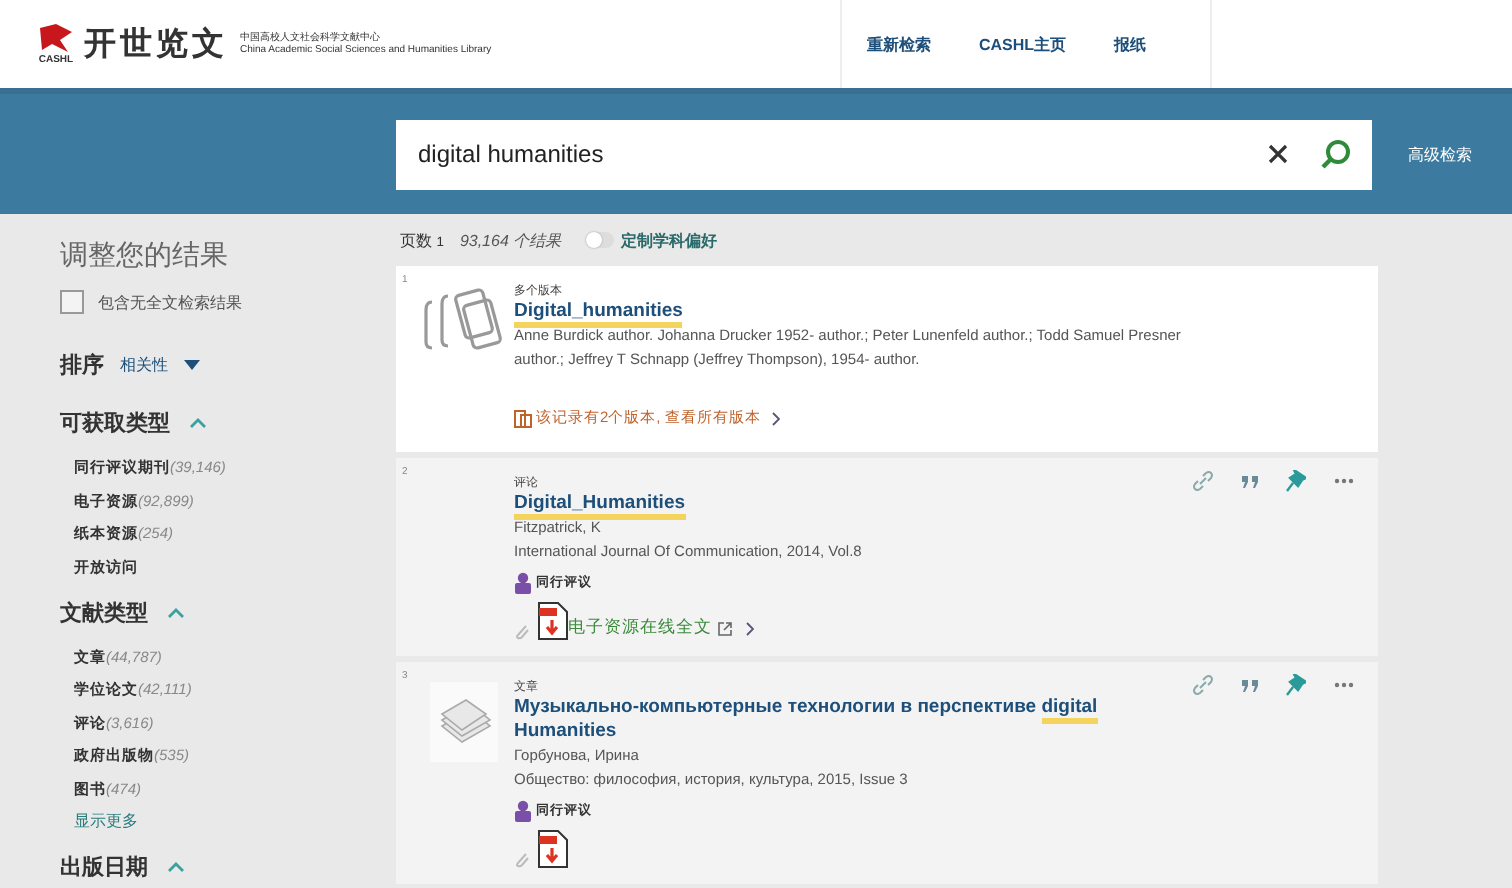  What do you see at coordinates (599, 240) in the screenshot?
I see `toggle-switch` at bounding box center [599, 240].